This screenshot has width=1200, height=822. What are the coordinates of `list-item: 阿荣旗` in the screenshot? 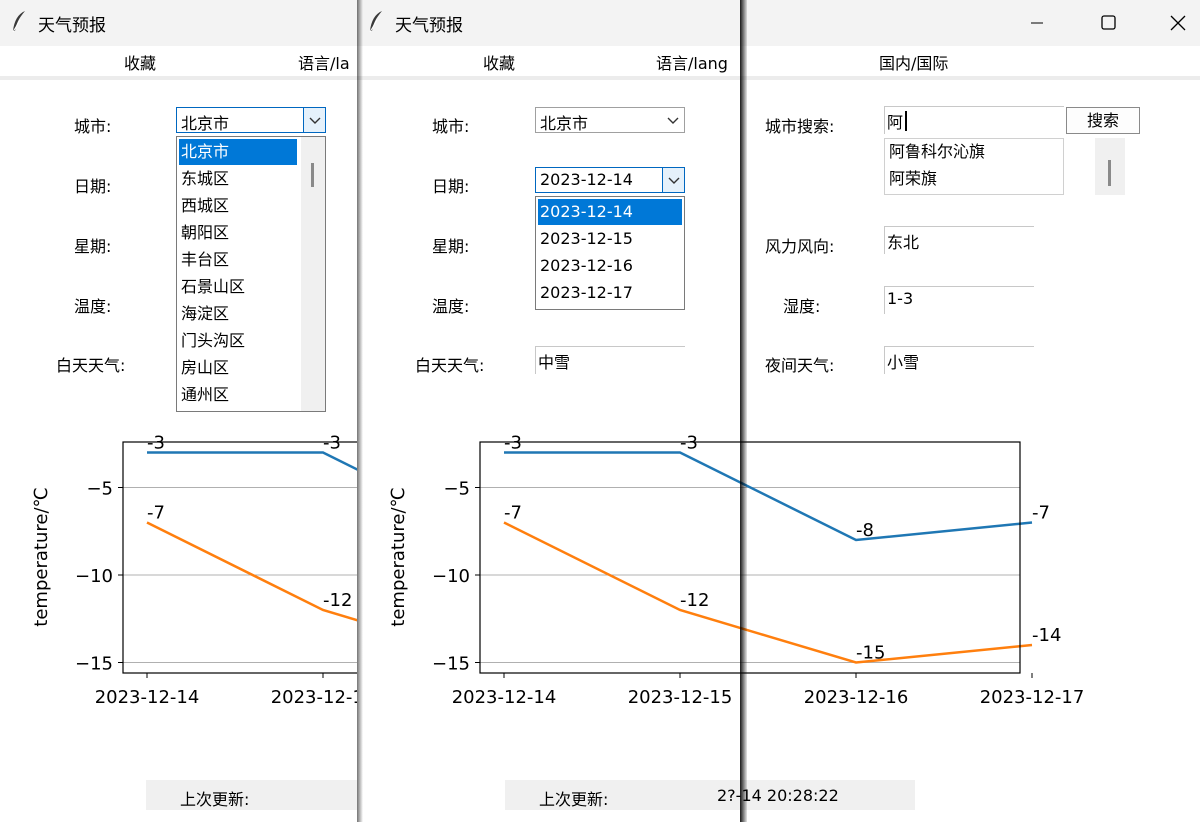 It's located at (974, 179).